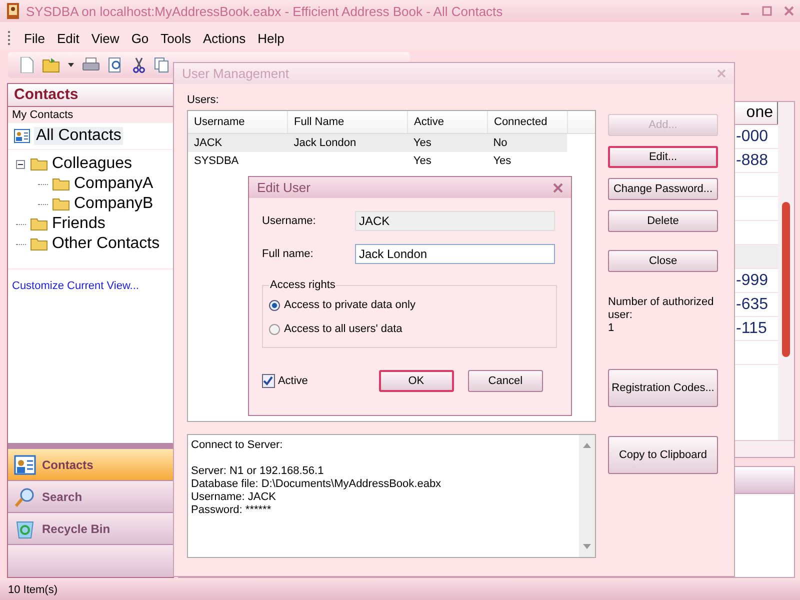 The image size is (800, 600). I want to click on tree-item: All Contacts, so click(79, 136).